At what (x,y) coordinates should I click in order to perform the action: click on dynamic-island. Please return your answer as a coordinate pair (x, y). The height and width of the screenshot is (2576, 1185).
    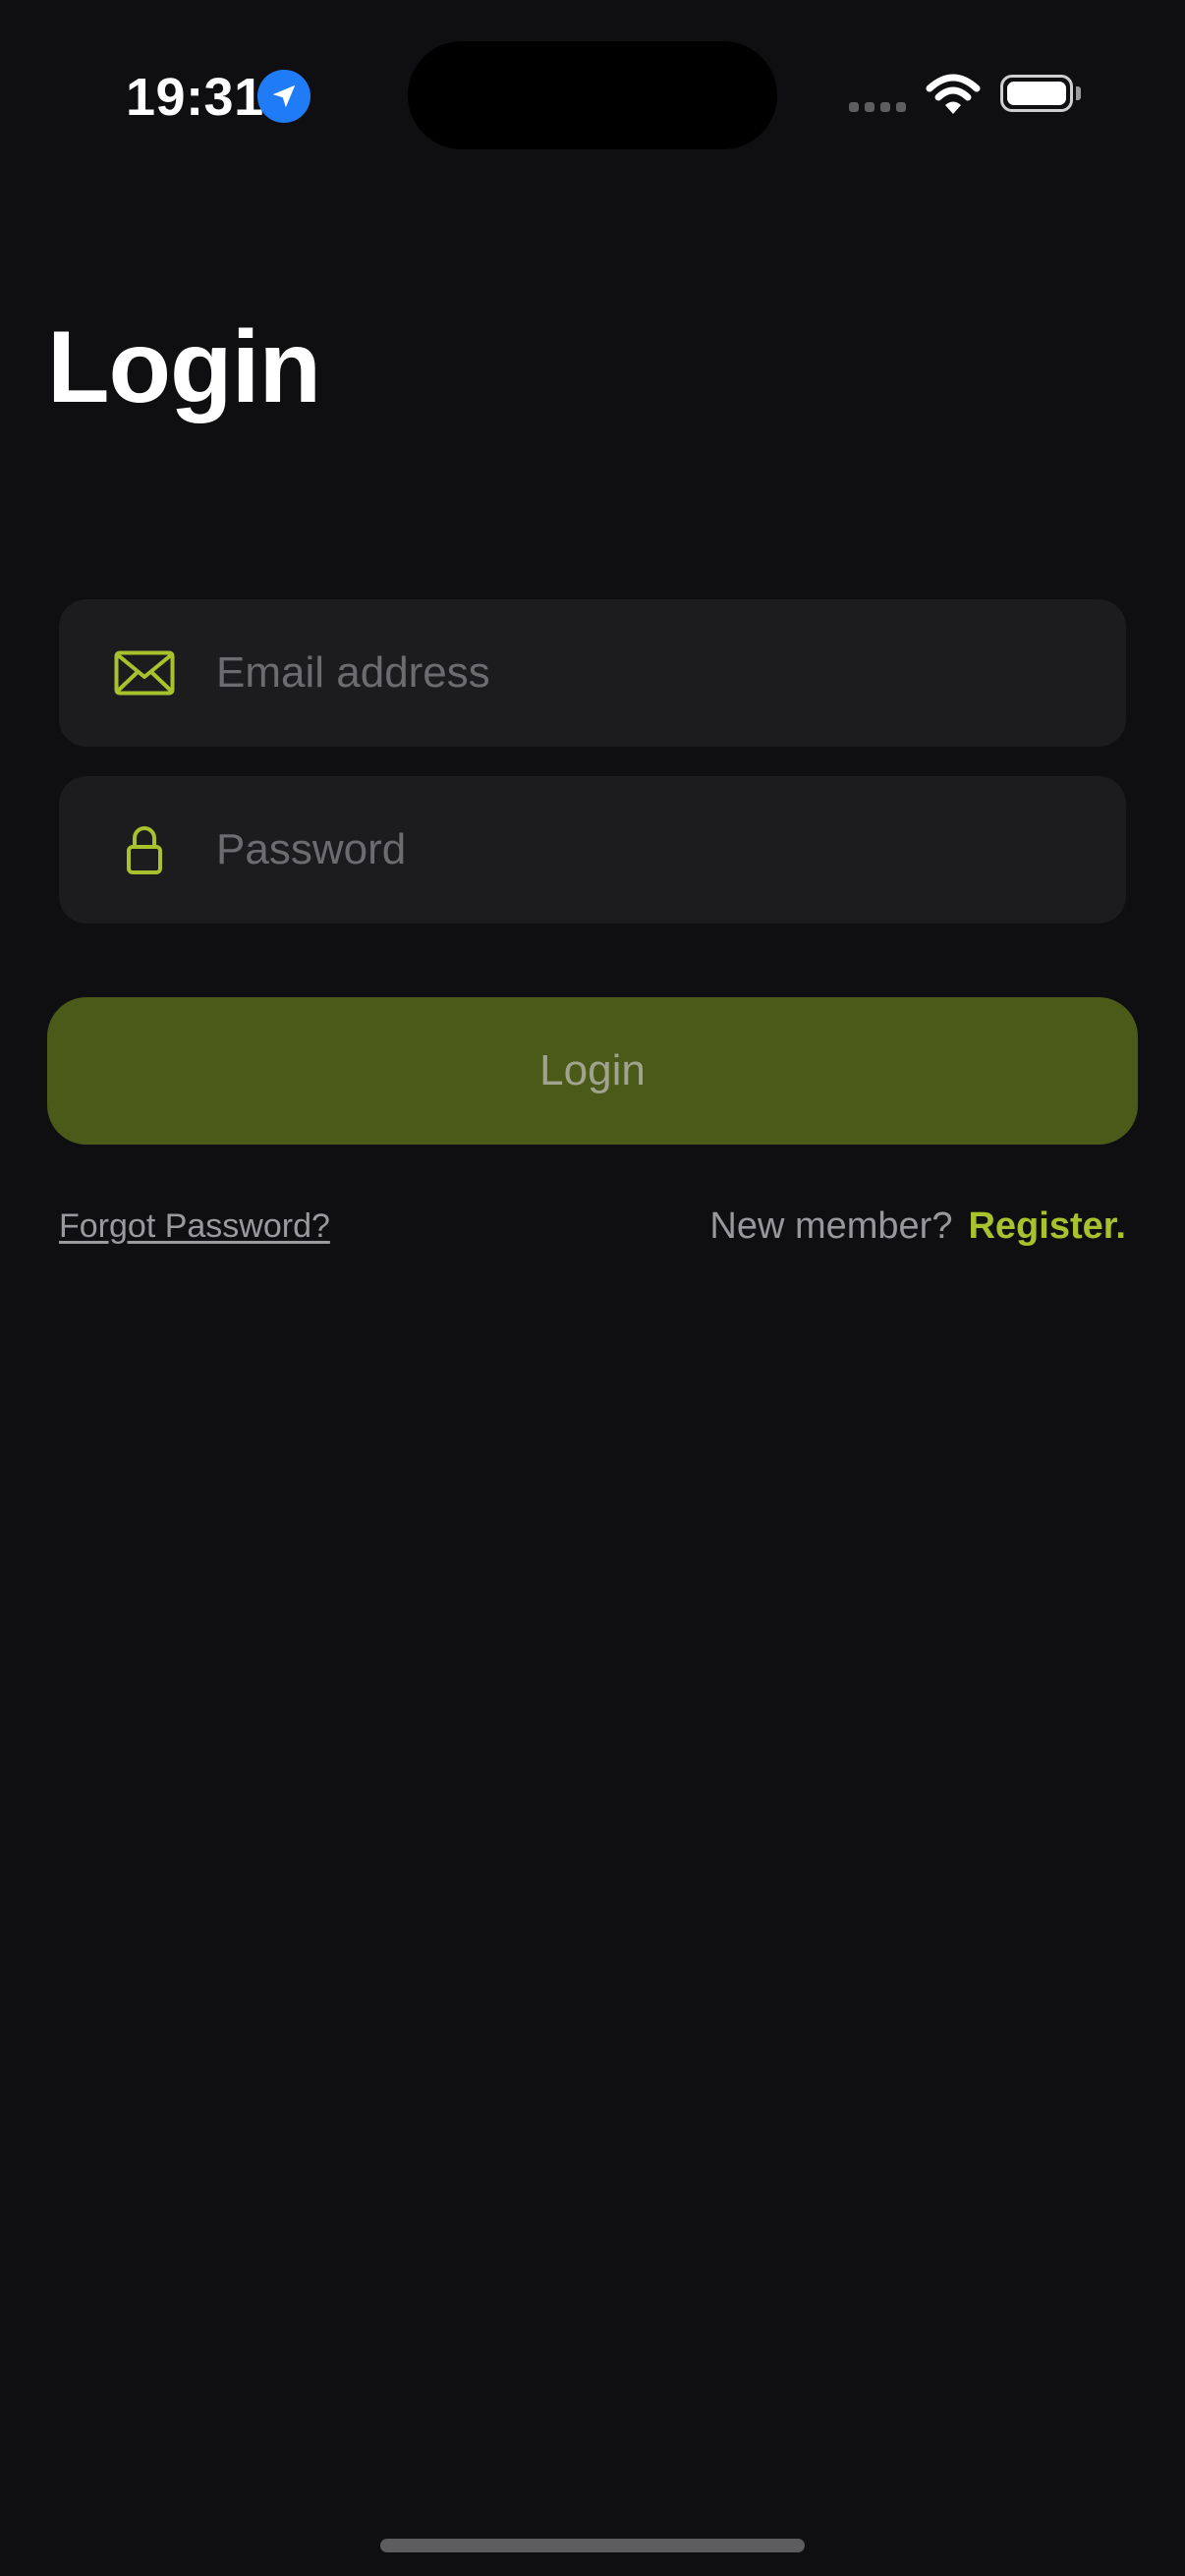
    Looking at the image, I should click on (592, 95).